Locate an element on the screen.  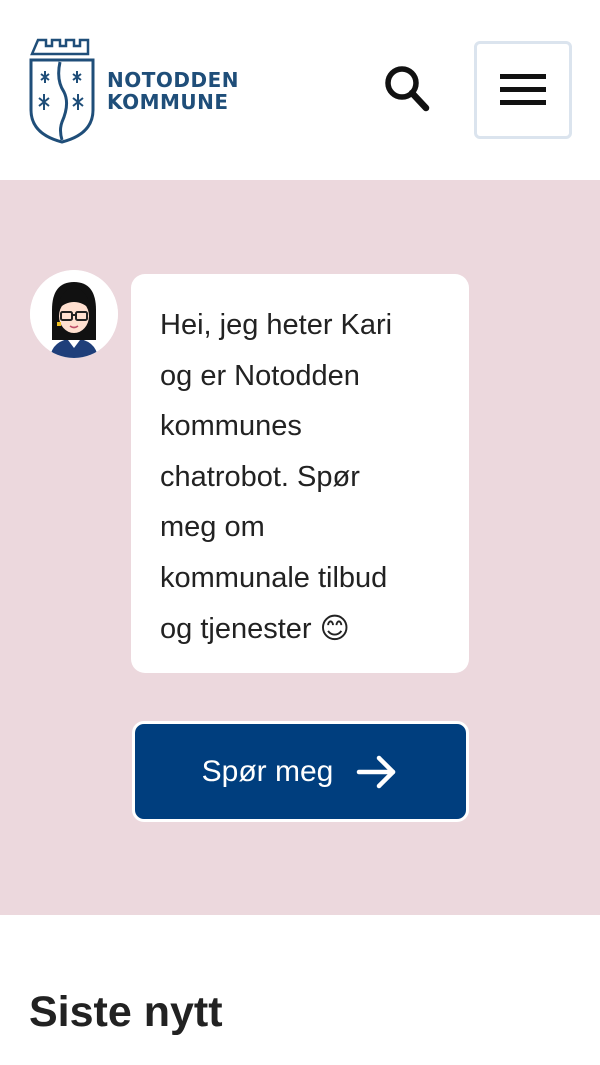
chatbot-avatar is located at coordinates (74, 314).